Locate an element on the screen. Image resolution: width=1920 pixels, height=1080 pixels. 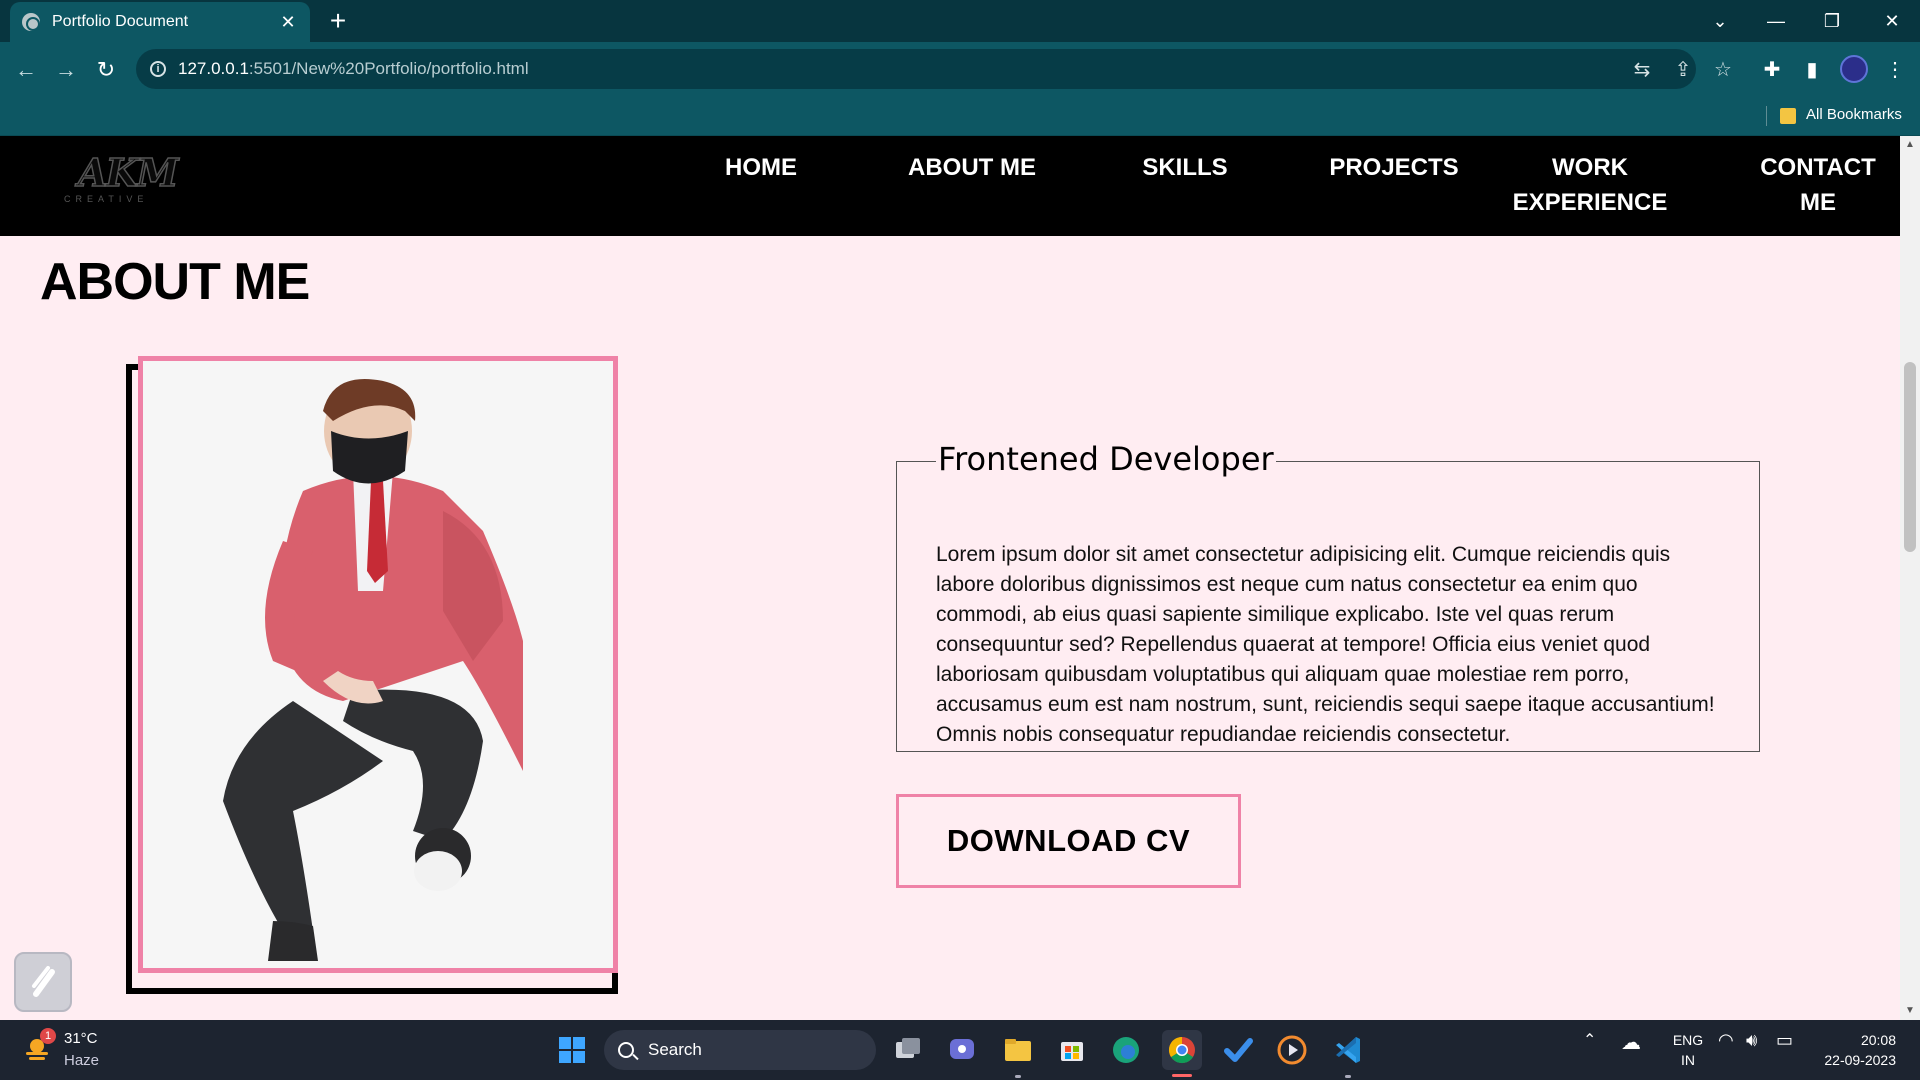
teams-chat-icon is located at coordinates (962, 1050).